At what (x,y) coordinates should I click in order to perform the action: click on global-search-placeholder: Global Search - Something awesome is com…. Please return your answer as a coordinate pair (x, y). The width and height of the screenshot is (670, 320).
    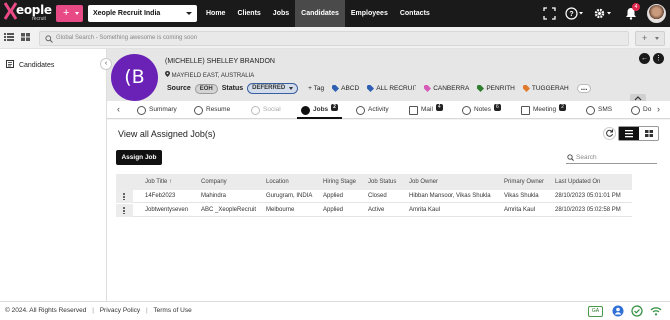
    Looking at the image, I should click on (127, 38).